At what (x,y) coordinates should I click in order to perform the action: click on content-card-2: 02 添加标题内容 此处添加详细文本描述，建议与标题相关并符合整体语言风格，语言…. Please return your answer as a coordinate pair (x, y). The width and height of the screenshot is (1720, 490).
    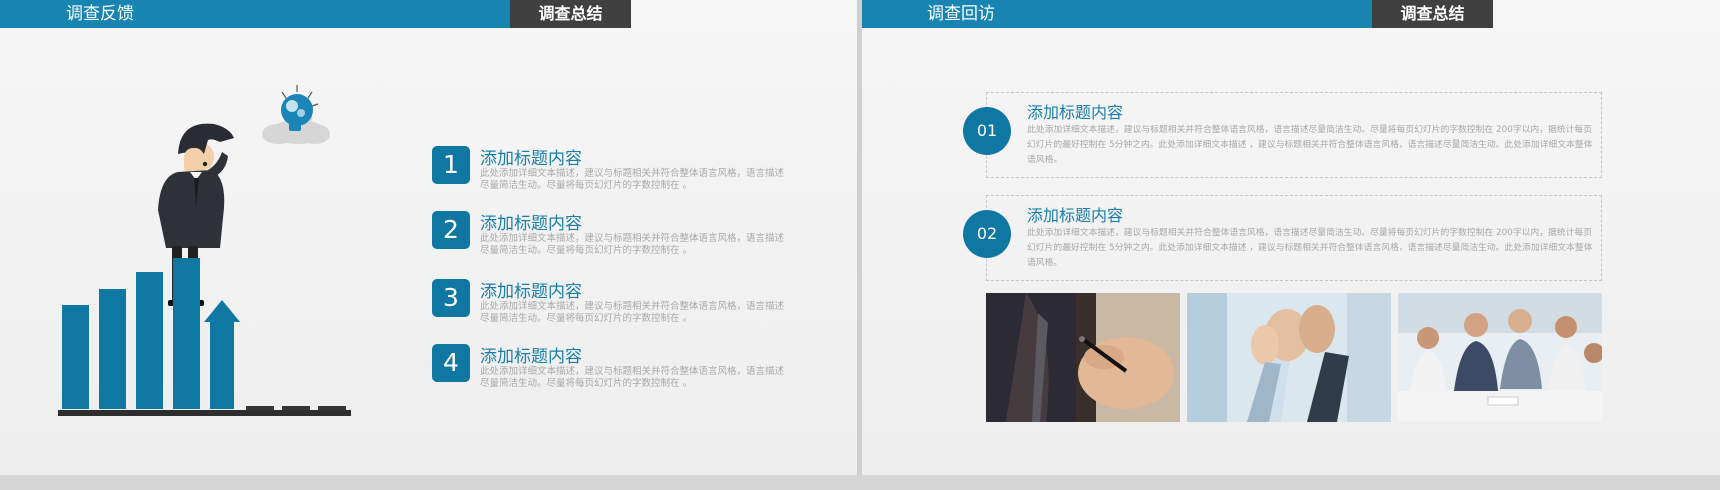
    Looking at the image, I should click on (1282, 238).